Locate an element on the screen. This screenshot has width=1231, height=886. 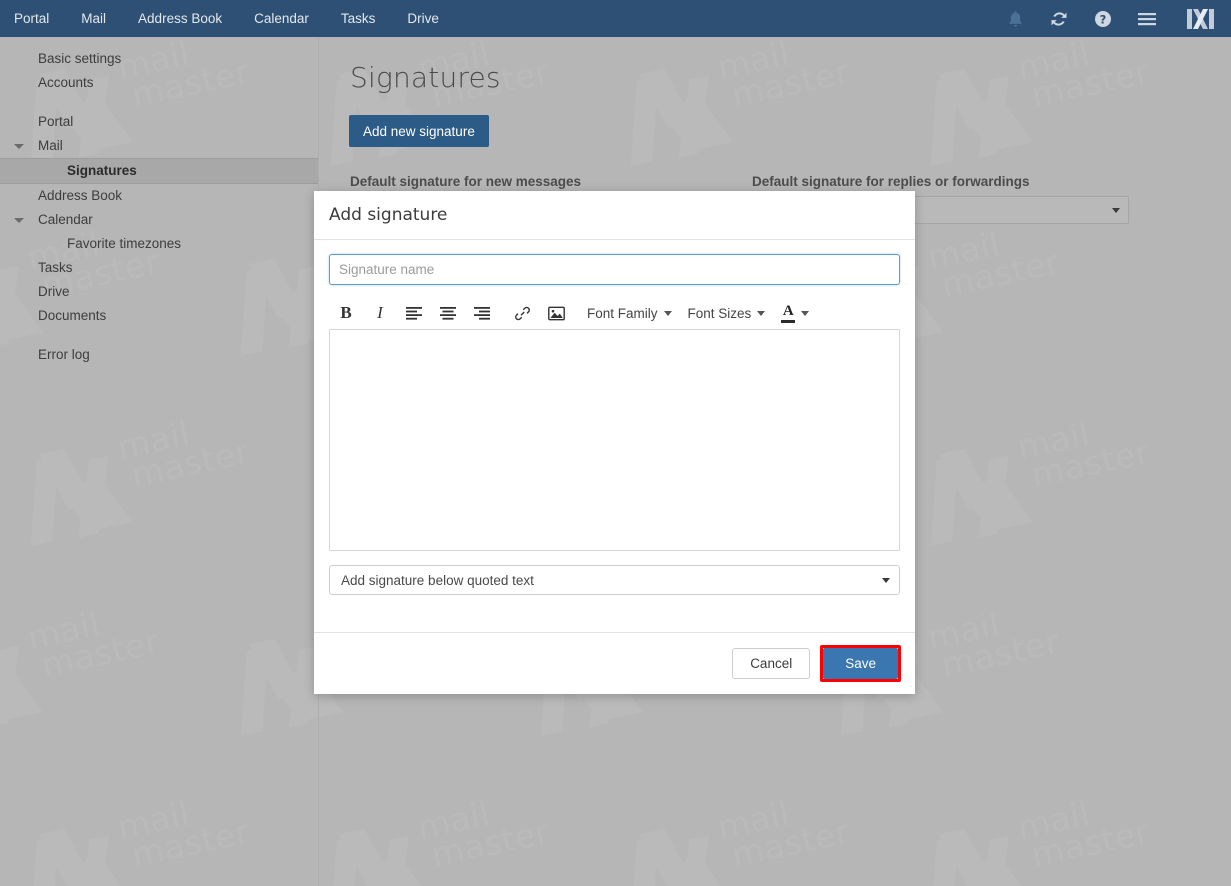
top-nav-link-calendar: Calendar is located at coordinates (281, 18).